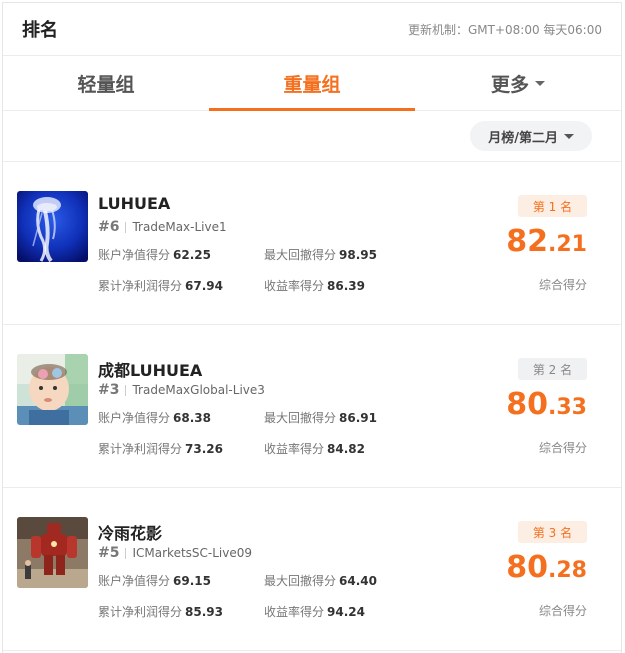  I want to click on stat-value: 64.40, so click(358, 581).